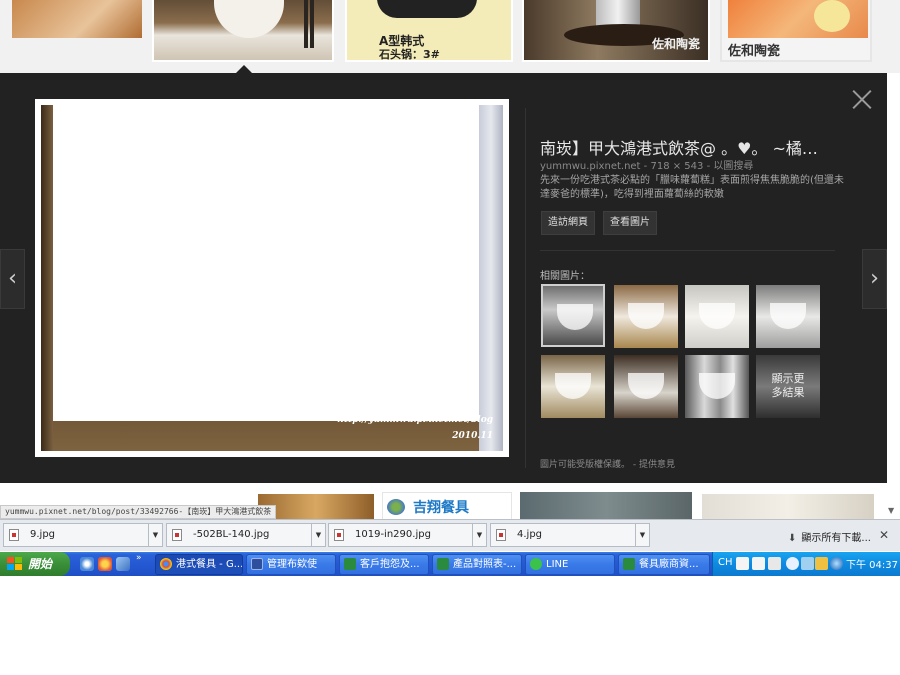 This screenshot has height=675, width=900. I want to click on thumbnail-cup-shape, so click(249, 19).